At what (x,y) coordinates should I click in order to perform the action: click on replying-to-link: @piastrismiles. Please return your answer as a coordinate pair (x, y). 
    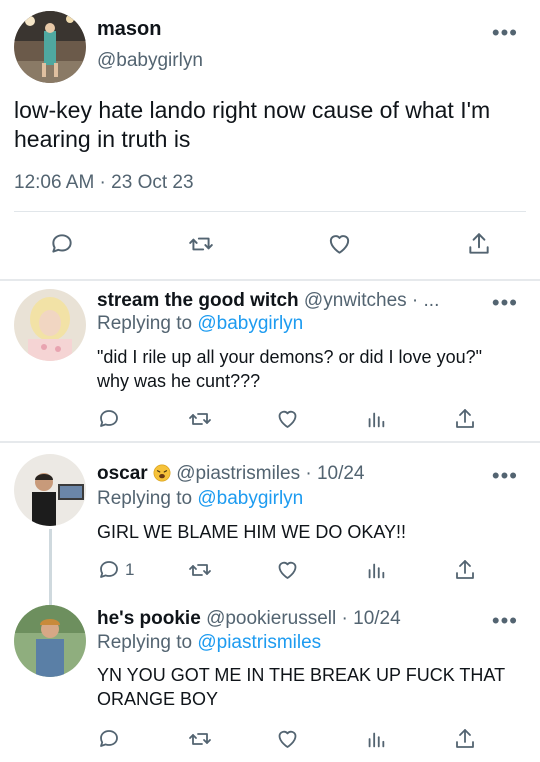
    Looking at the image, I should click on (259, 642).